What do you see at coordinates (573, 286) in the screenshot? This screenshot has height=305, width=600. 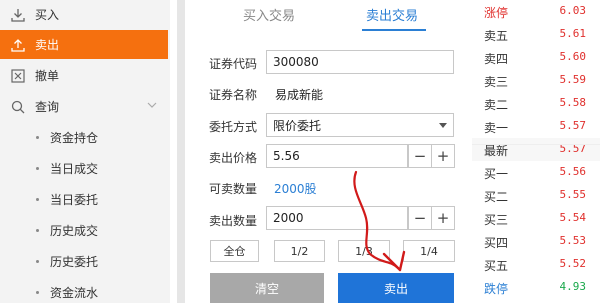 I see `quote-price: 4.93` at bounding box center [573, 286].